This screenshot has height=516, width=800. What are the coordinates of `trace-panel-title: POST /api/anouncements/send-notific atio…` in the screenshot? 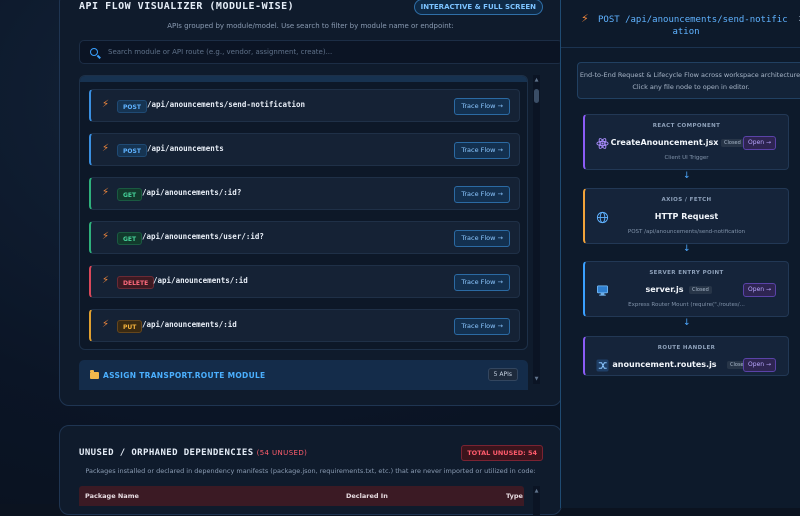 It's located at (698, 26).